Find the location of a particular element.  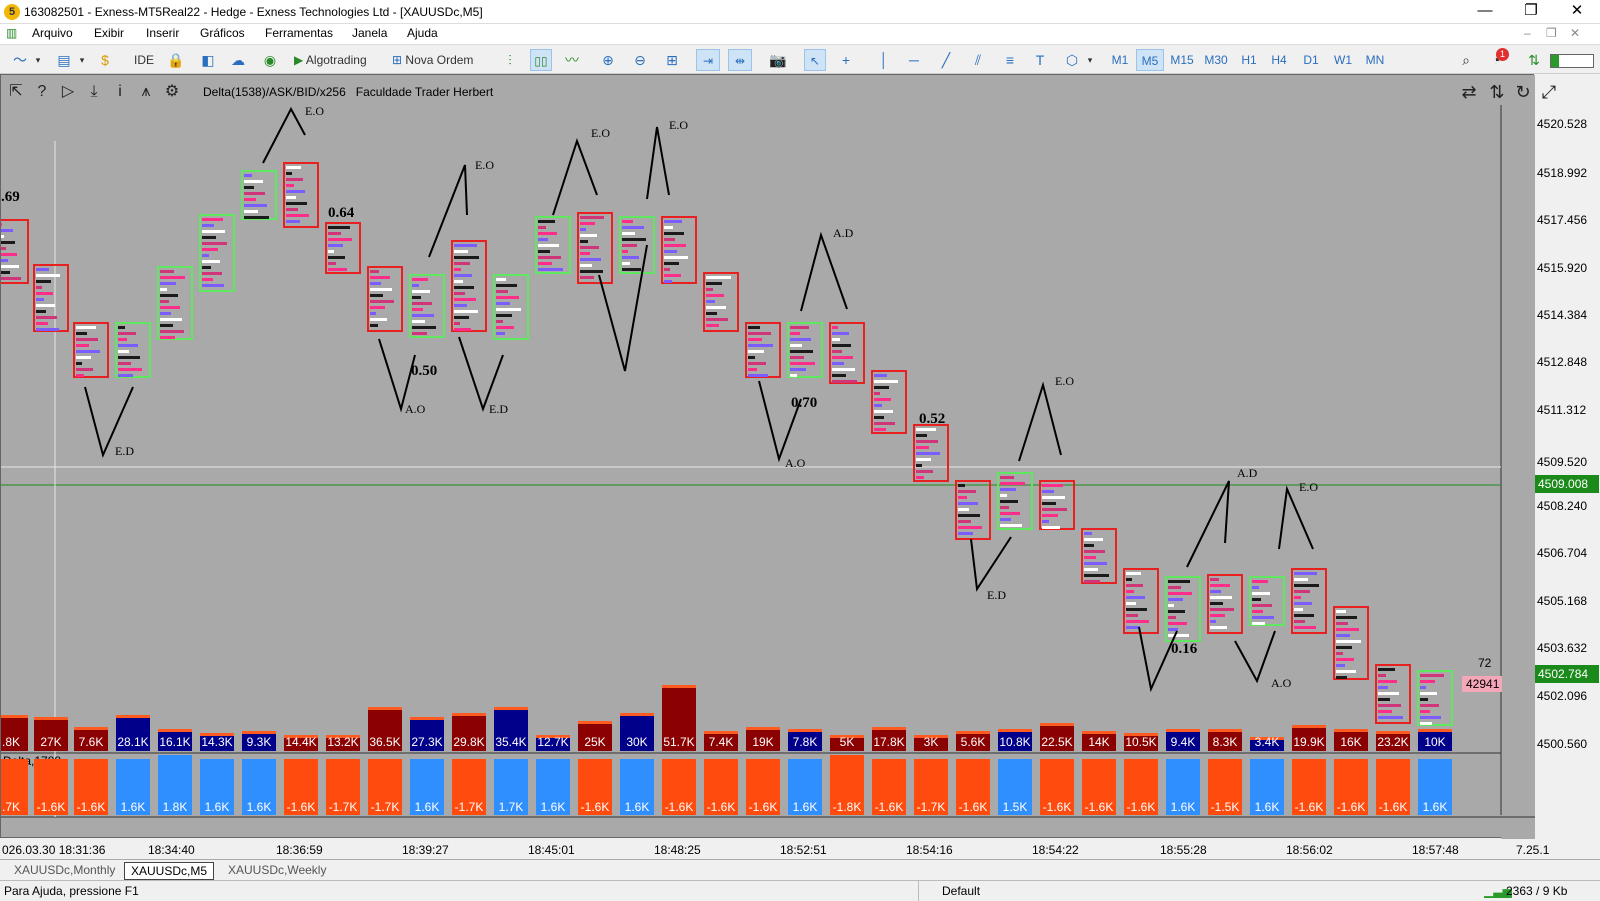

refresh-icon: ↻ is located at coordinates (1523, 92).